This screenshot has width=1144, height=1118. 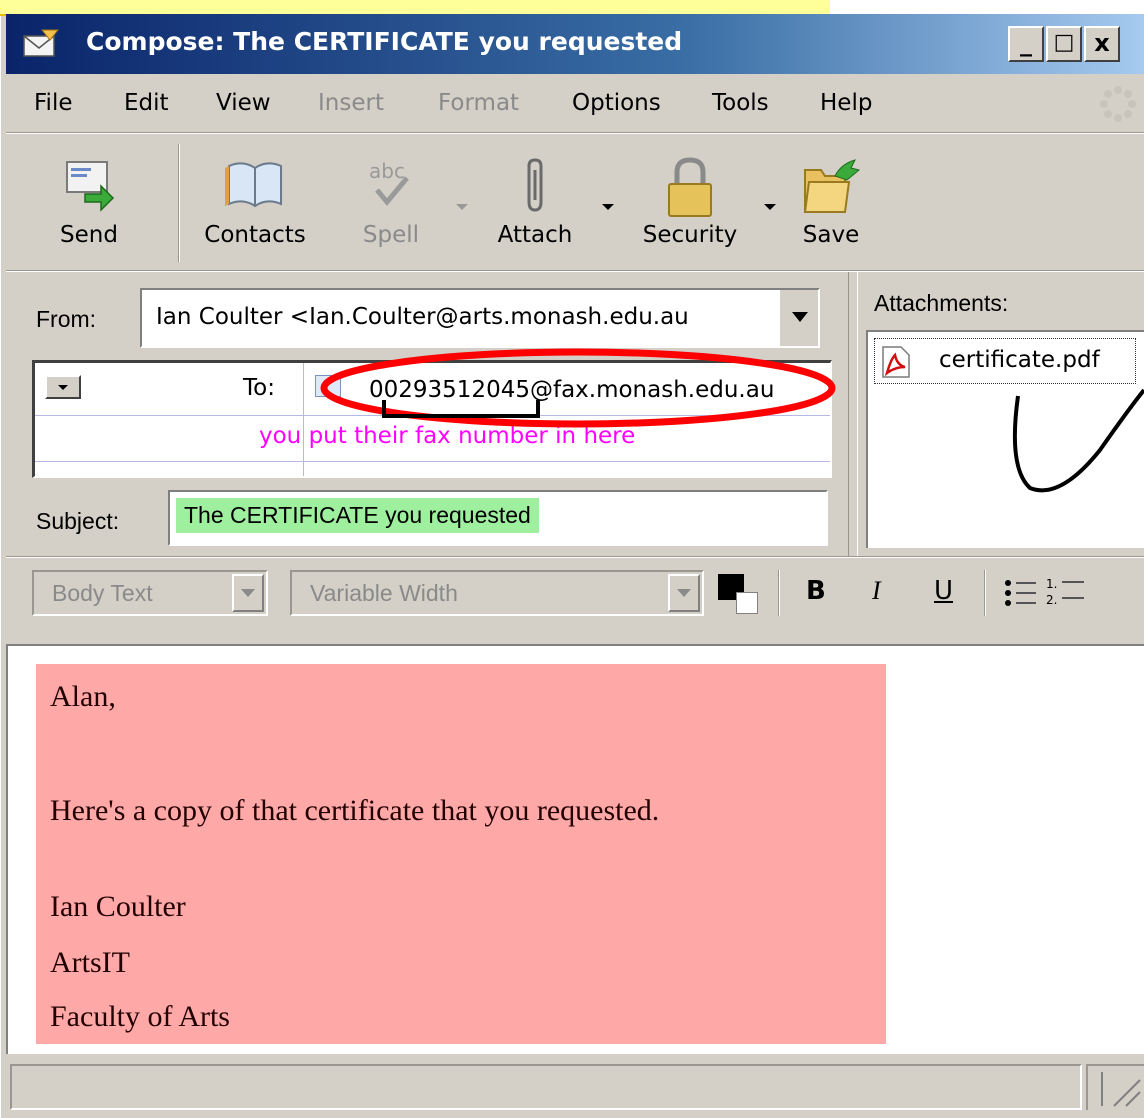 What do you see at coordinates (1026, 44) in the screenshot?
I see `minimize-button: _` at bounding box center [1026, 44].